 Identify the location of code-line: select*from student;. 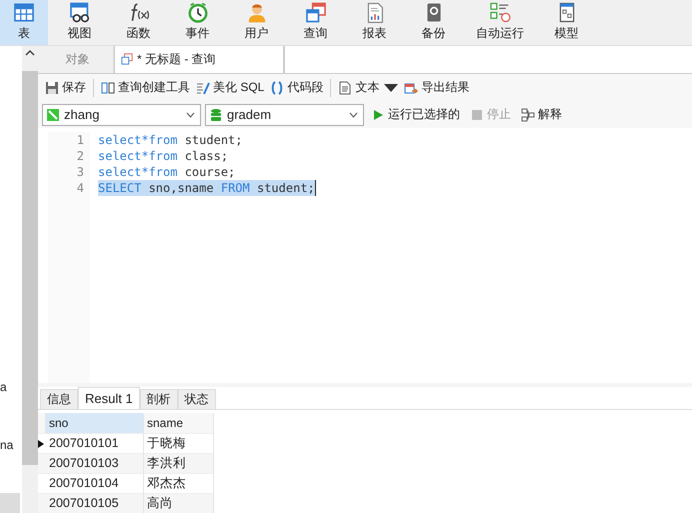
(170, 140).